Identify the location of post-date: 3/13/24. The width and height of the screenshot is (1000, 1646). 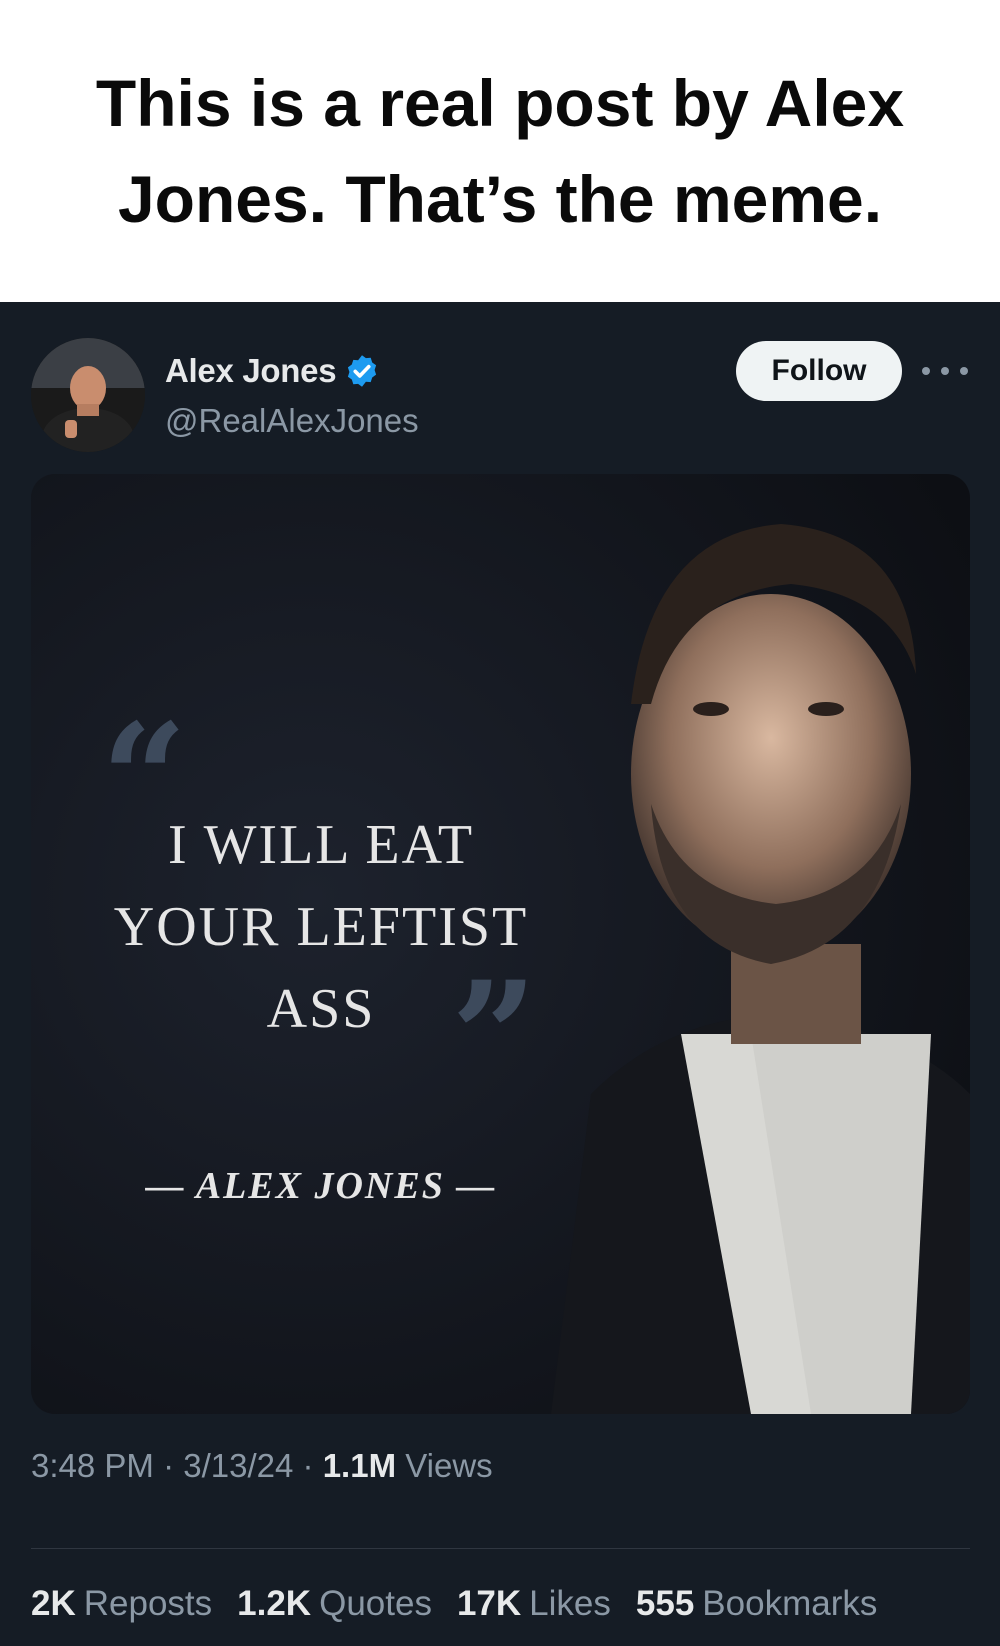
(238, 1465).